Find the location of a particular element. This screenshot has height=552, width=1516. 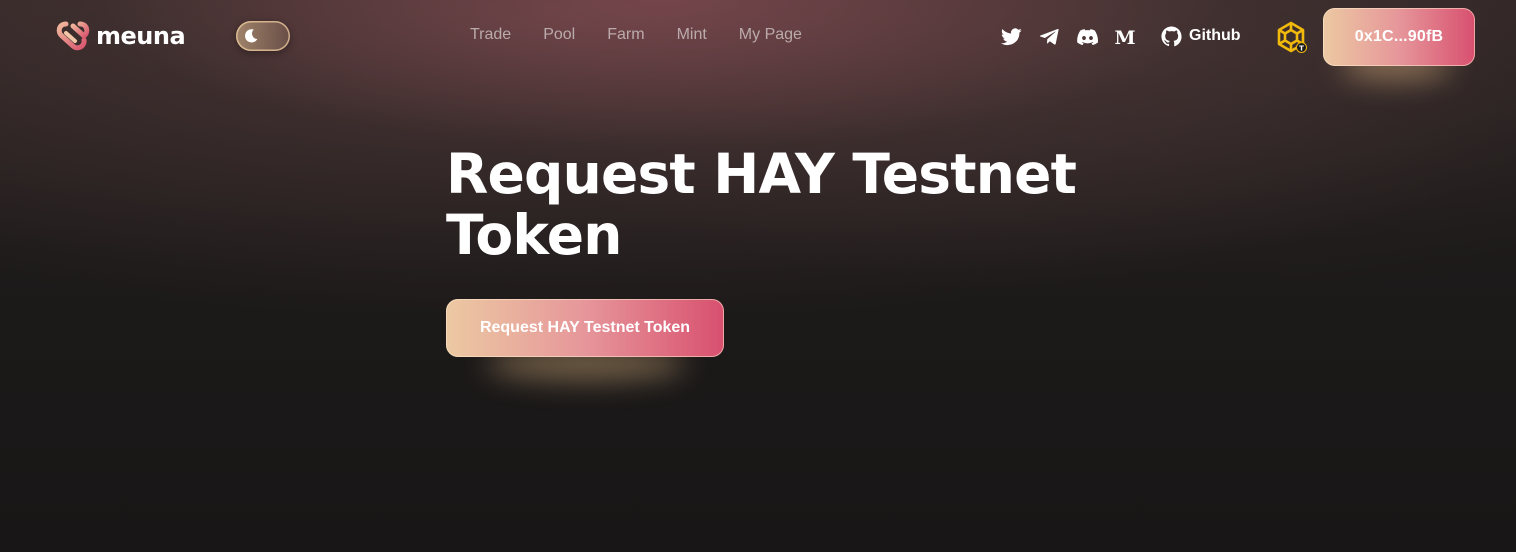

page-title: Request HAY Testnet Token is located at coordinates (761, 204).